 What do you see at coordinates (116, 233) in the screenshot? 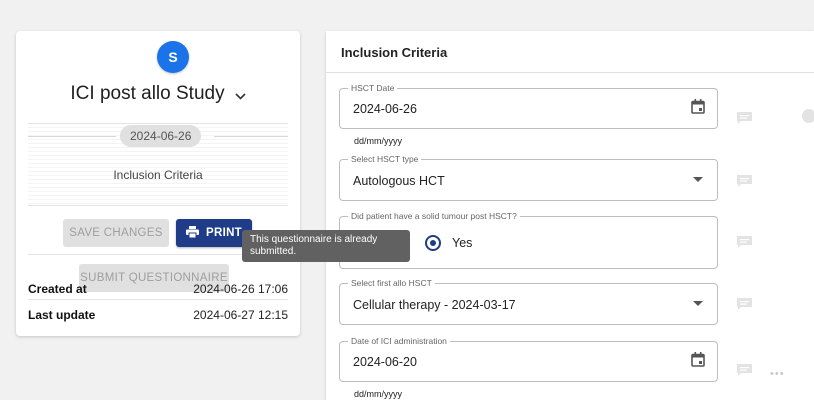
I see `save-changes-button: SAVE CHANGES` at bounding box center [116, 233].